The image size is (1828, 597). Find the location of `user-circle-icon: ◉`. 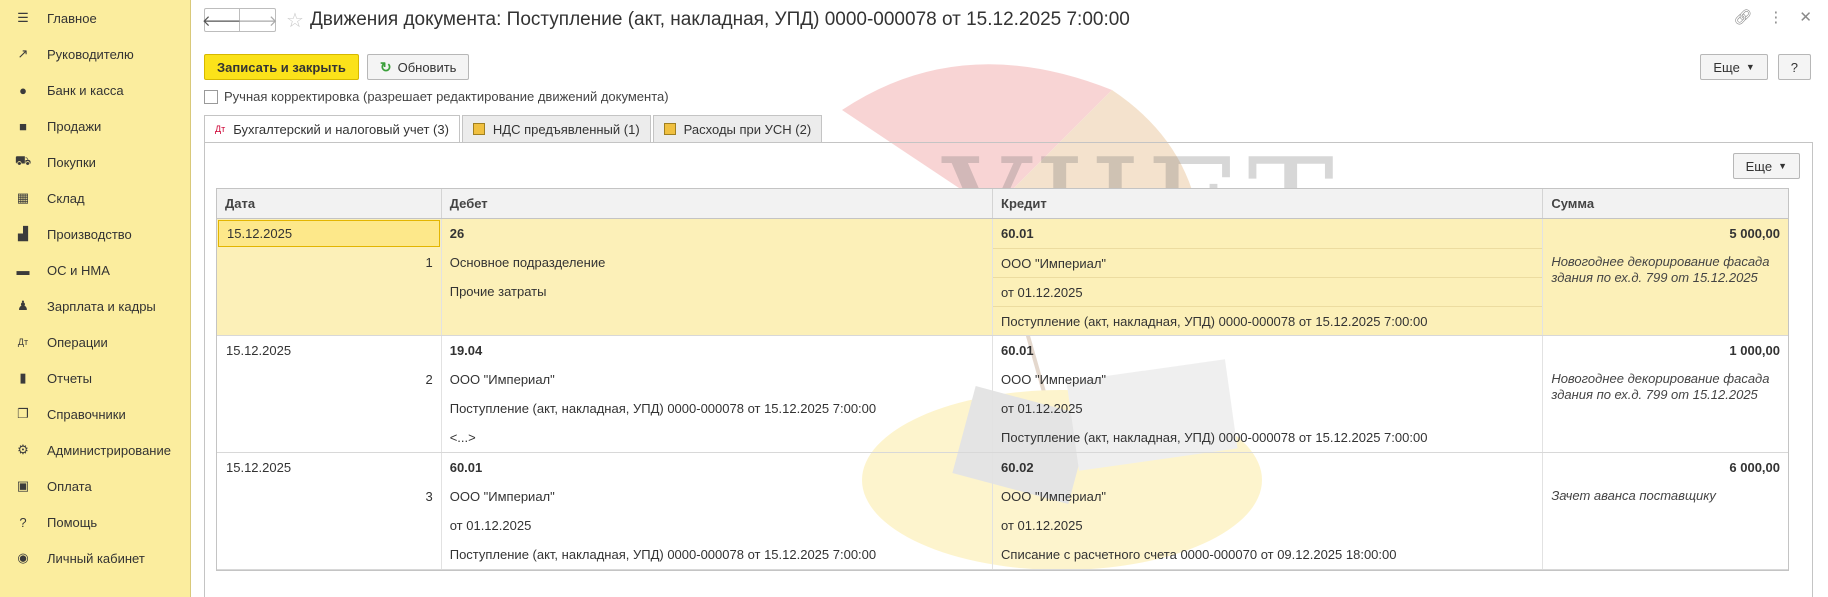

user-circle-icon: ◉ is located at coordinates (23, 557).